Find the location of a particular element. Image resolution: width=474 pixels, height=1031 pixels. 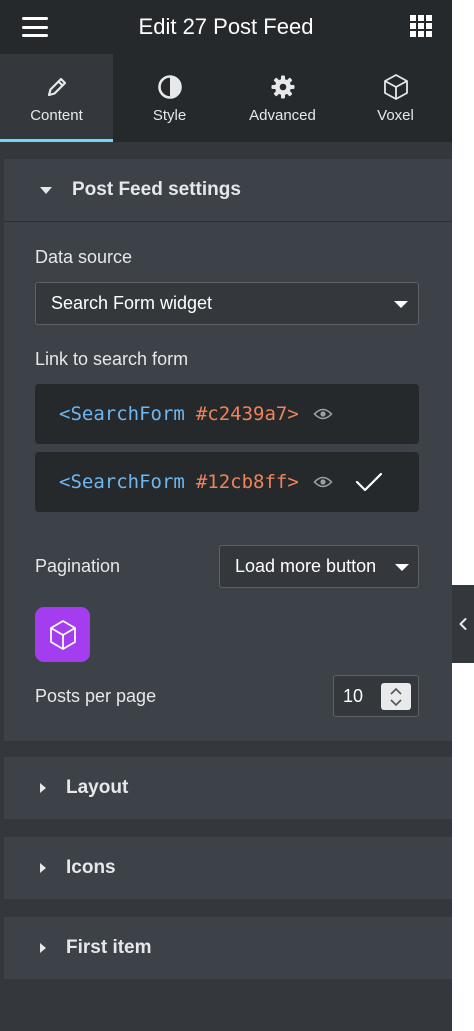

section-layout: Layout is located at coordinates (228, 788).